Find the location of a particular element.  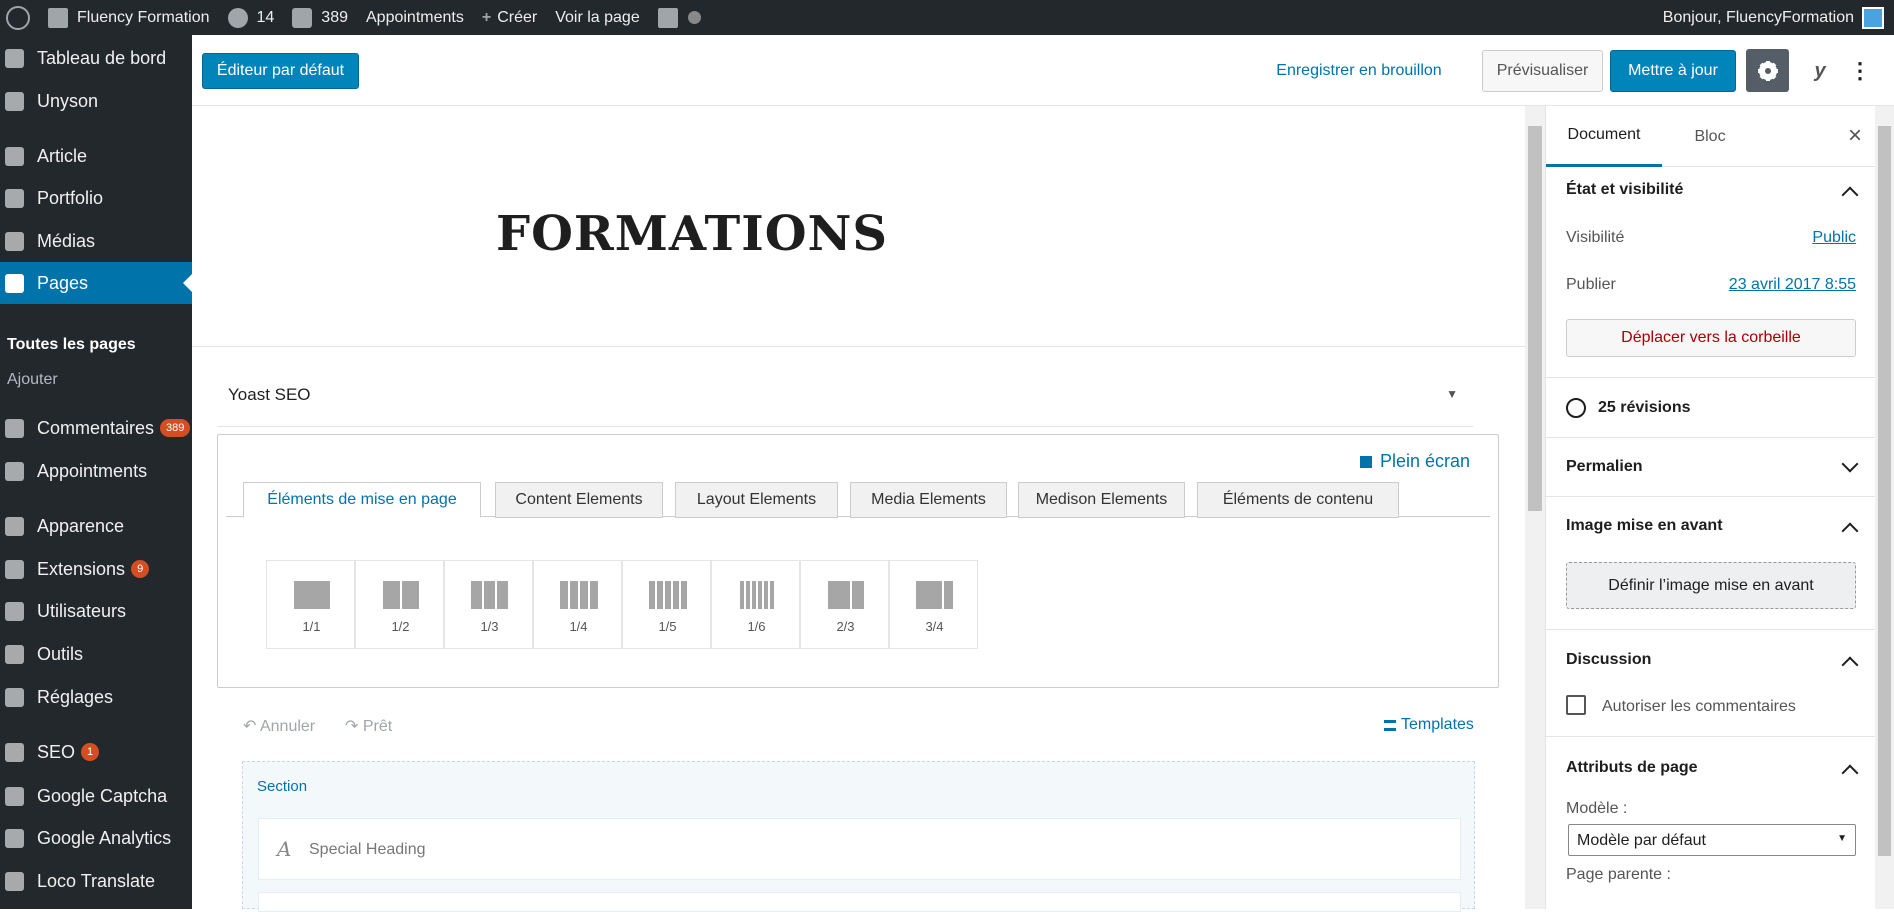

tab-document: Document is located at coordinates (1604, 136).